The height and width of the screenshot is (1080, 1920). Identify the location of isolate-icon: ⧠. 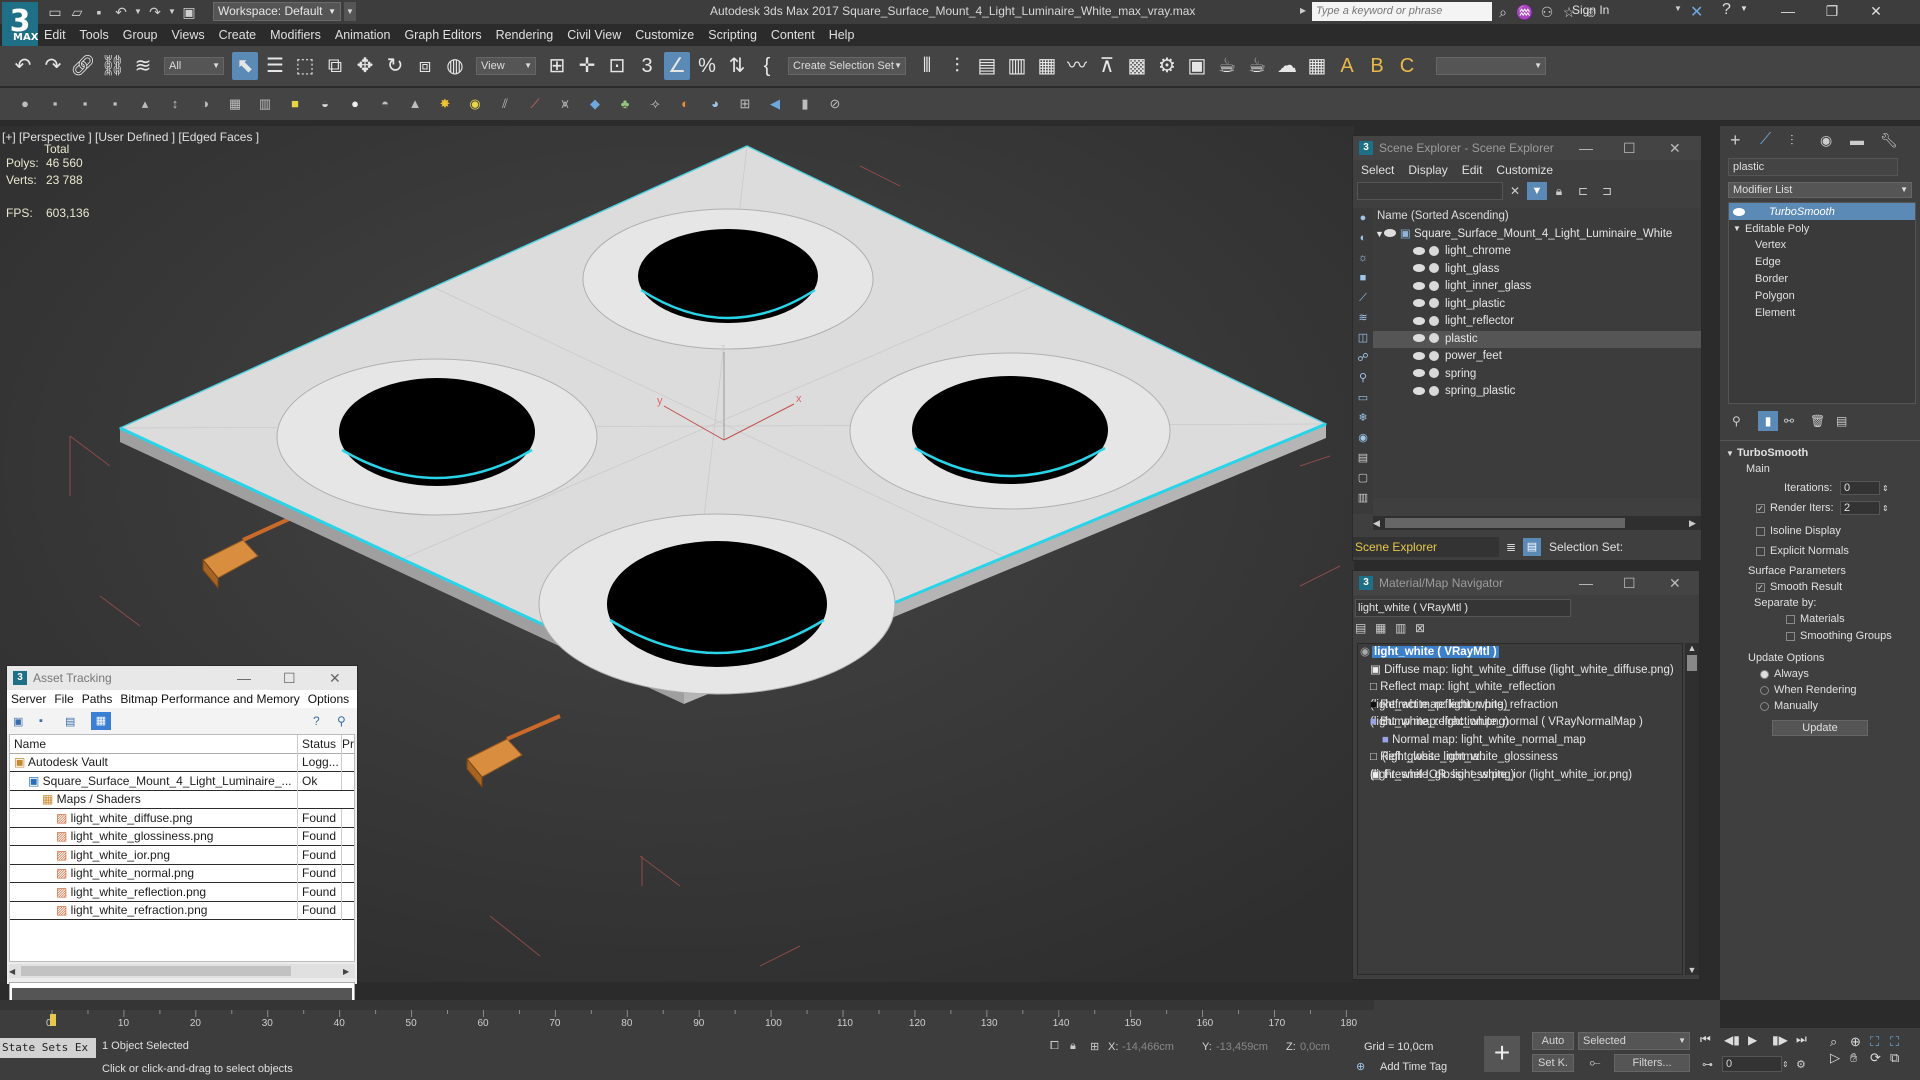
(1060, 1046).